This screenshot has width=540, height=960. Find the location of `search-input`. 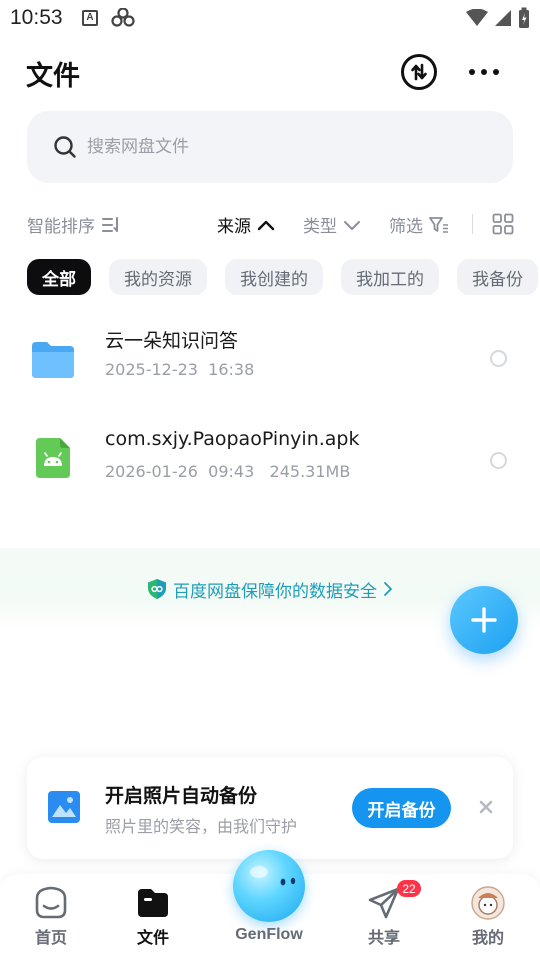

search-input is located at coordinates (277, 147).